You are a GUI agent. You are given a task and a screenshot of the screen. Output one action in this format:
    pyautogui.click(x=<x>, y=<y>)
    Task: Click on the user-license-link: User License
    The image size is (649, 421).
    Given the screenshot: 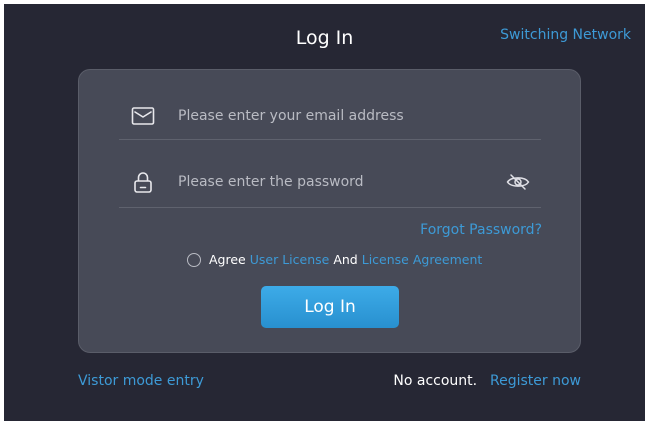 What is the action you would take?
    pyautogui.click(x=290, y=260)
    